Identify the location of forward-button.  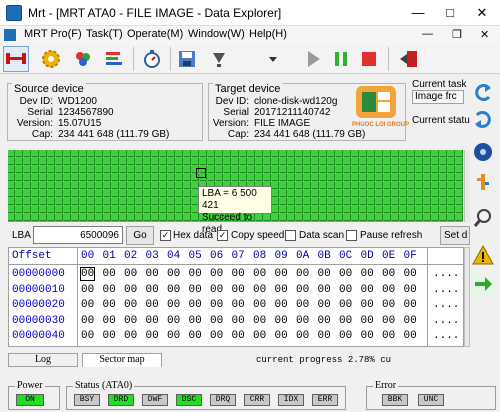
(483, 285).